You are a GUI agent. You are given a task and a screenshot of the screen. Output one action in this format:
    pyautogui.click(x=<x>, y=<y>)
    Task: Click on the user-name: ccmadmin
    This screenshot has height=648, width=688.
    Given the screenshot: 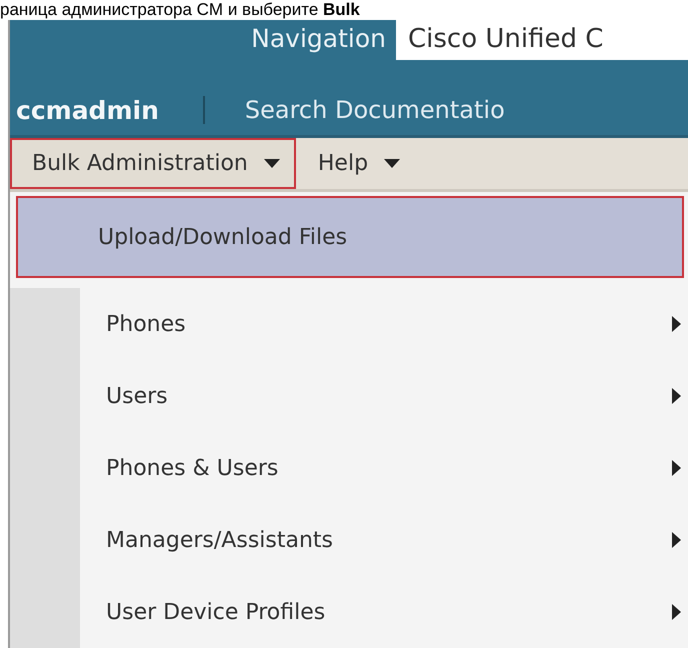 What is the action you would take?
    pyautogui.click(x=87, y=110)
    